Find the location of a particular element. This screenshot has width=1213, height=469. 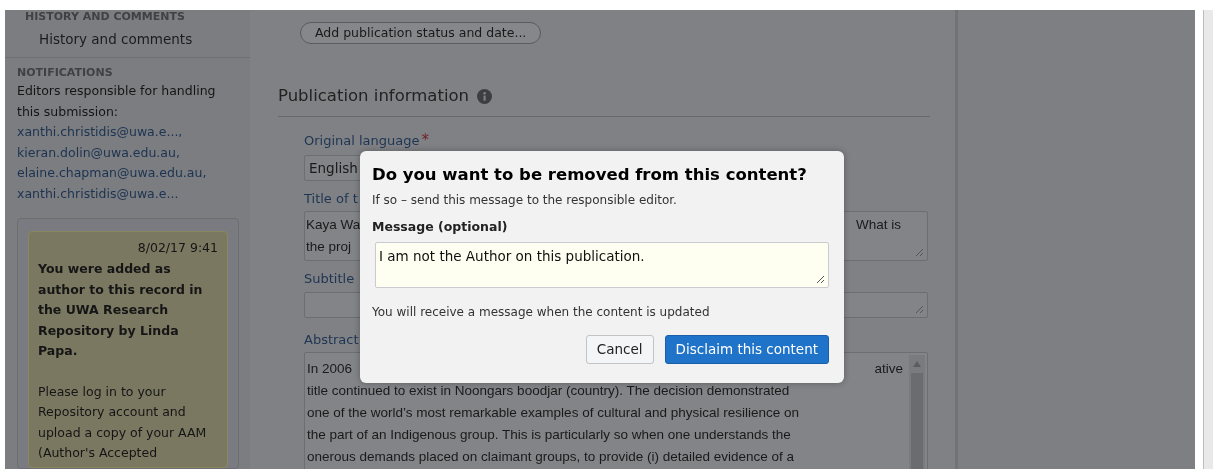

section-heading: NOTIFICATIONS is located at coordinates (65, 73).